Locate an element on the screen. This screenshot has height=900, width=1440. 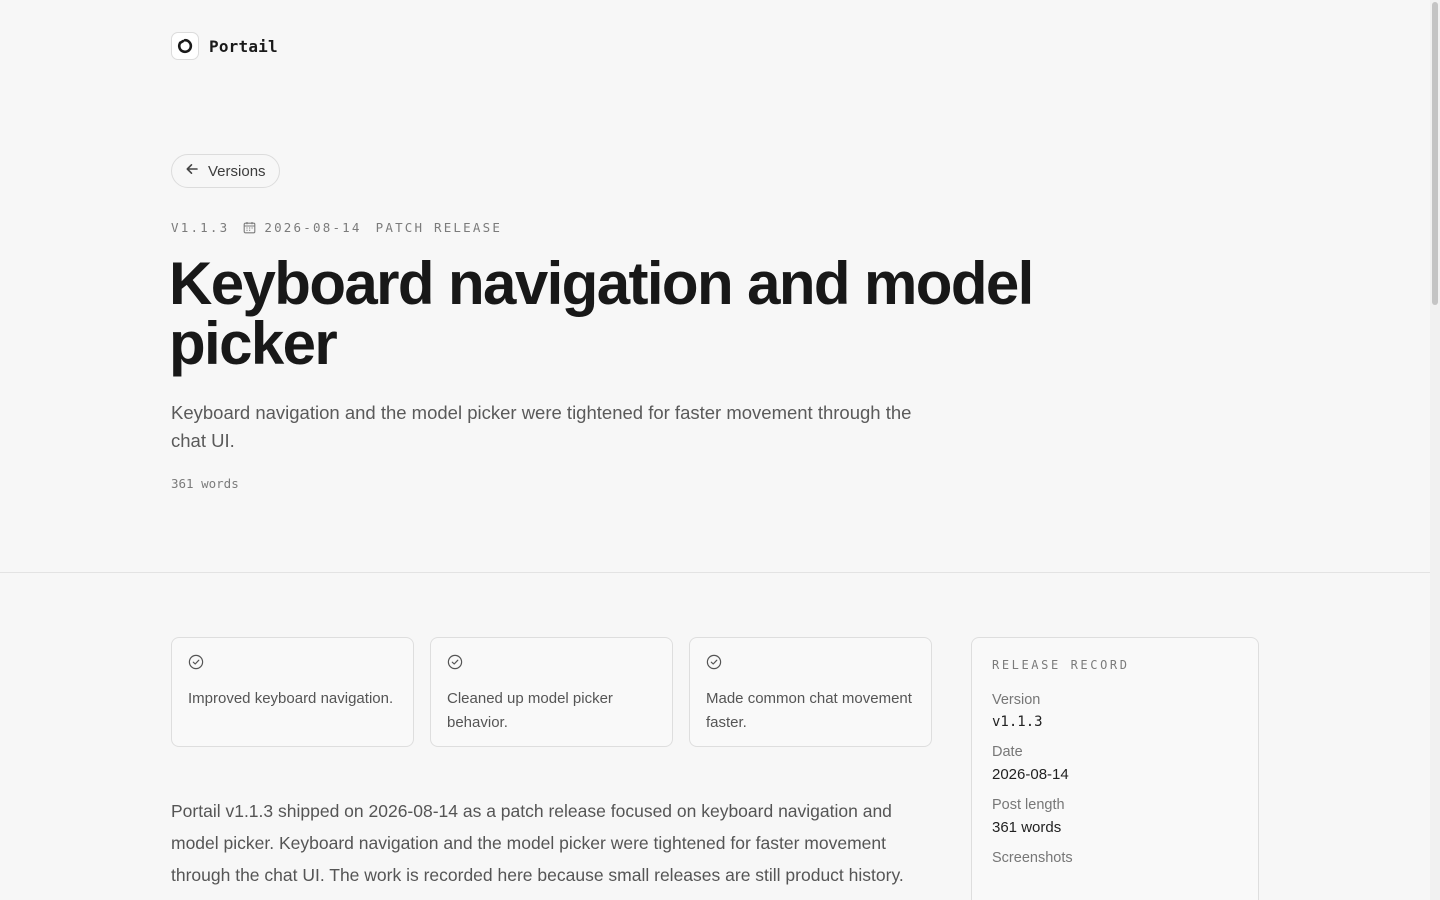
highlight-text: Cleaned up model picker behavior. is located at coordinates (530, 710).